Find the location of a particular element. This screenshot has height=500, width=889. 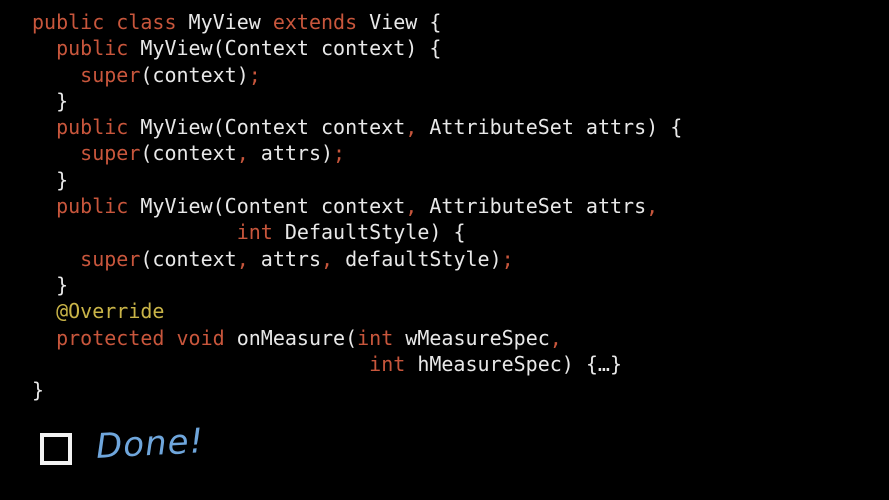

code-annotation: @Override is located at coordinates (98, 311).